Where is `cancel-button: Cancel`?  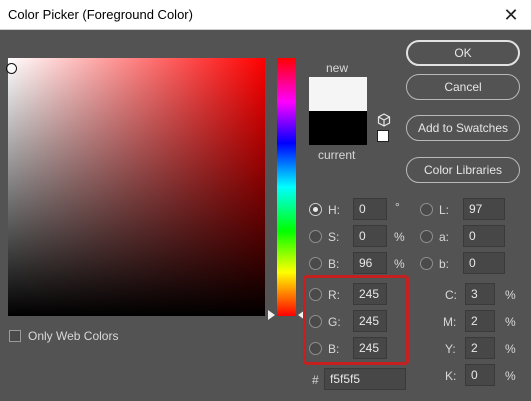 cancel-button: Cancel is located at coordinates (463, 87).